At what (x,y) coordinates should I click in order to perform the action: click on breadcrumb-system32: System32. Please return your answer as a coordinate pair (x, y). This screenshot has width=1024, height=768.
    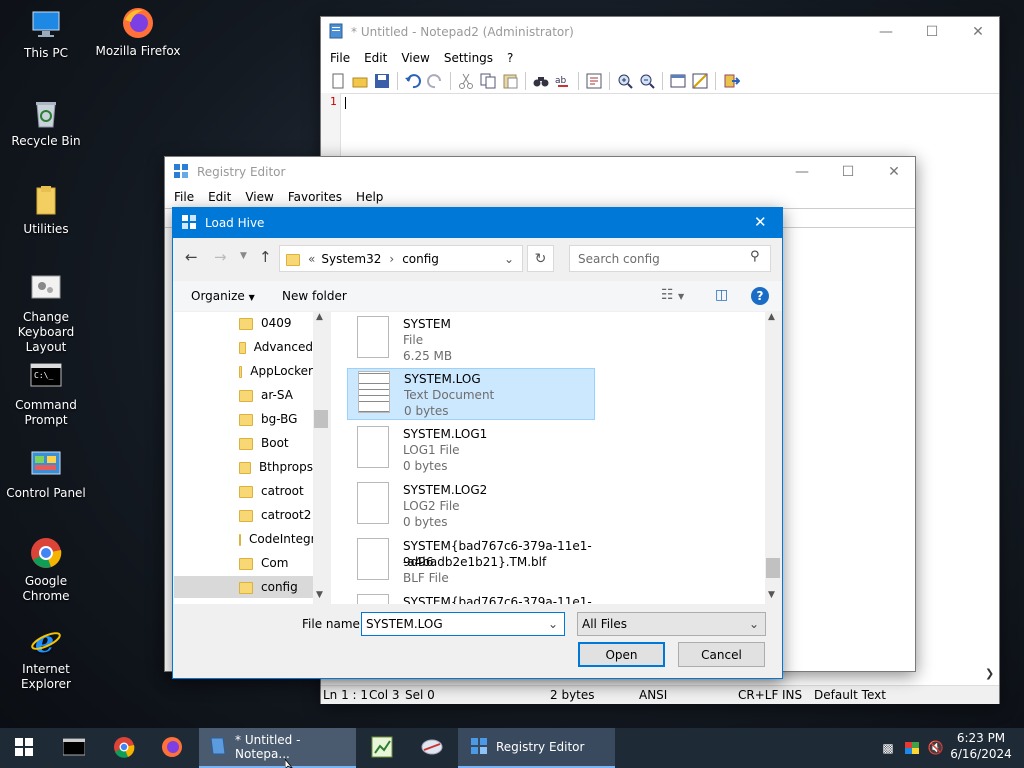
    Looking at the image, I should click on (351, 259).